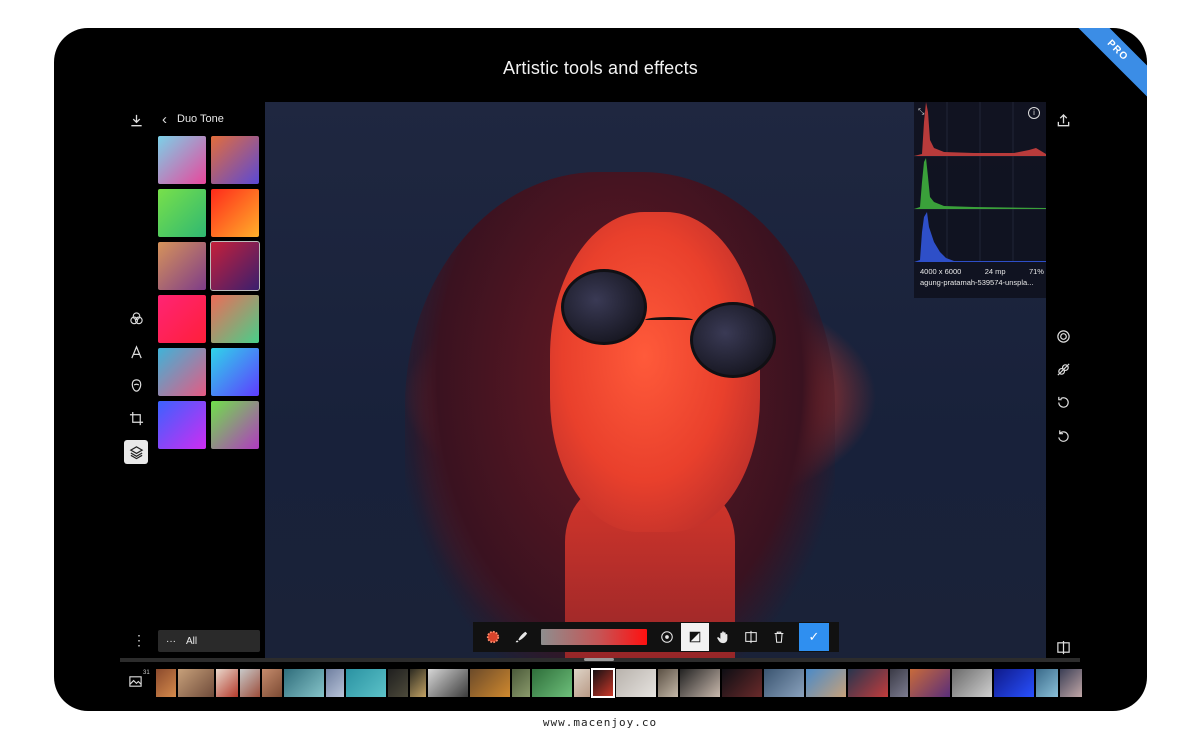 The image size is (1200, 735). Describe the element at coordinates (1036, 271) in the screenshot. I see `zoom-level: 71%` at that location.